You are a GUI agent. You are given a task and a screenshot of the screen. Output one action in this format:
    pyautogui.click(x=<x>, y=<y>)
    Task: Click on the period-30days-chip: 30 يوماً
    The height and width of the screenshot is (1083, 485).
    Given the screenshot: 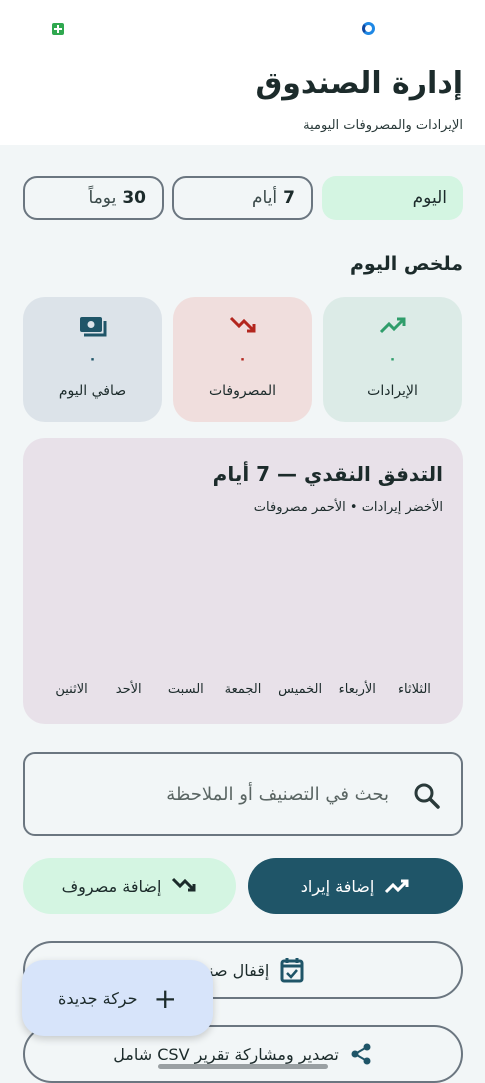 What is the action you would take?
    pyautogui.click(x=93, y=198)
    